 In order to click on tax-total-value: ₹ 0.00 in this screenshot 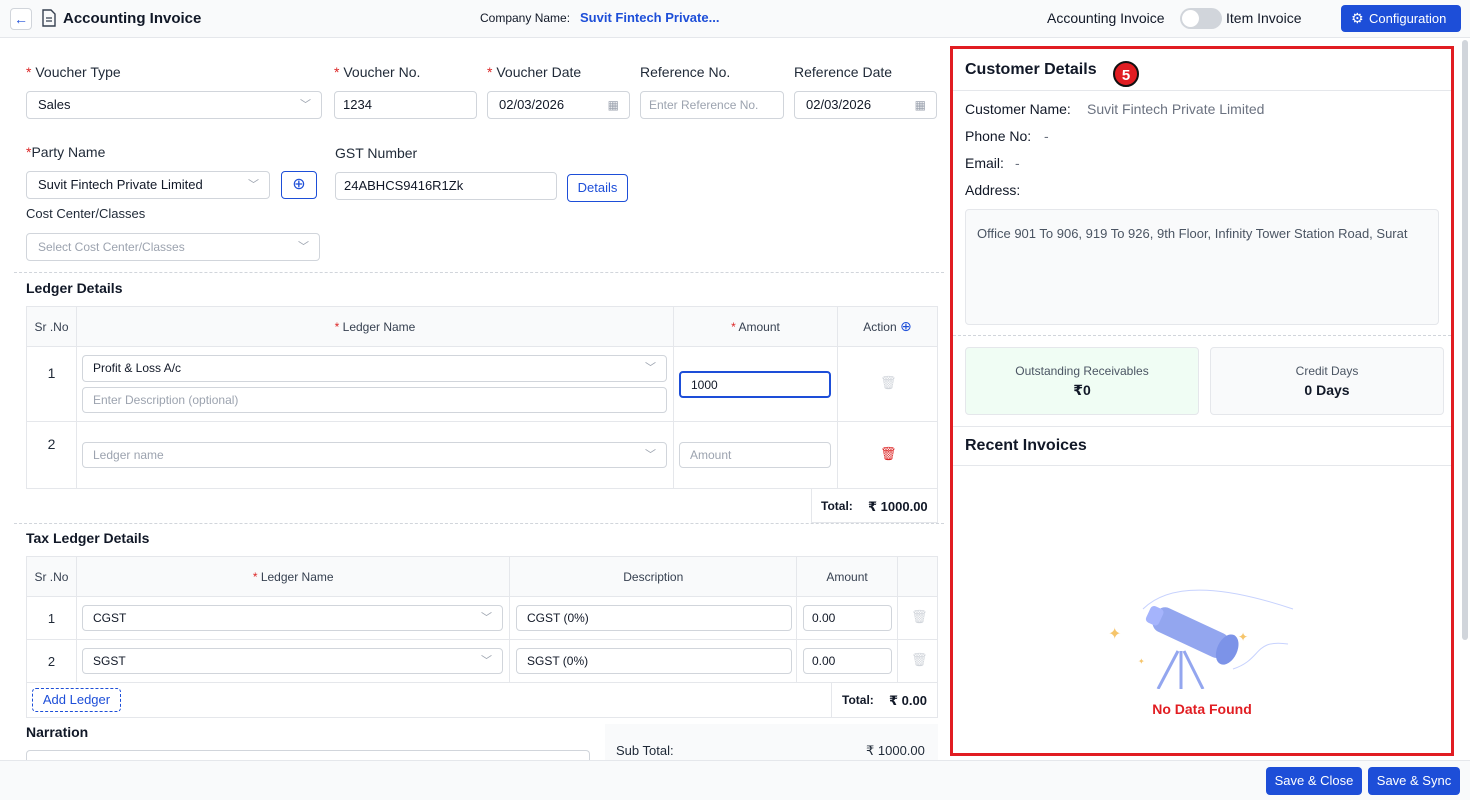, I will do `click(908, 700)`.